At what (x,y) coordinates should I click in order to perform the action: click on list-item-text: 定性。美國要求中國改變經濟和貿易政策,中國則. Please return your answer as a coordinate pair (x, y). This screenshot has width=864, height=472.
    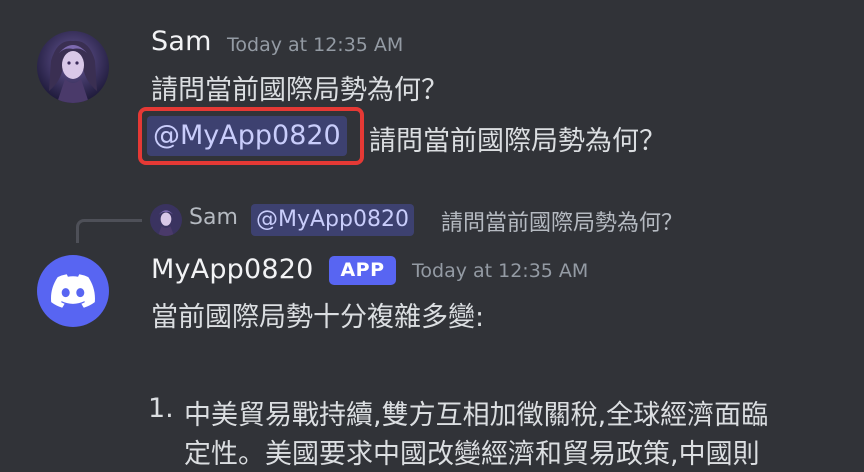
    Looking at the image, I should click on (472, 454).